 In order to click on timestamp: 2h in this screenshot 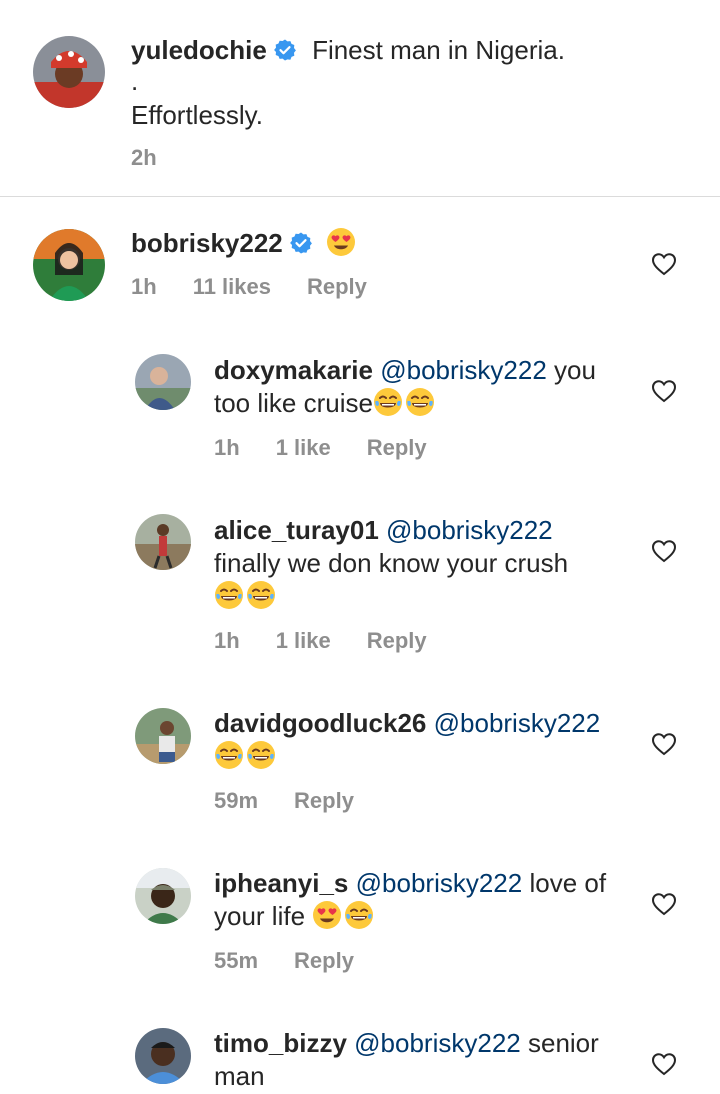, I will do `click(144, 157)`.